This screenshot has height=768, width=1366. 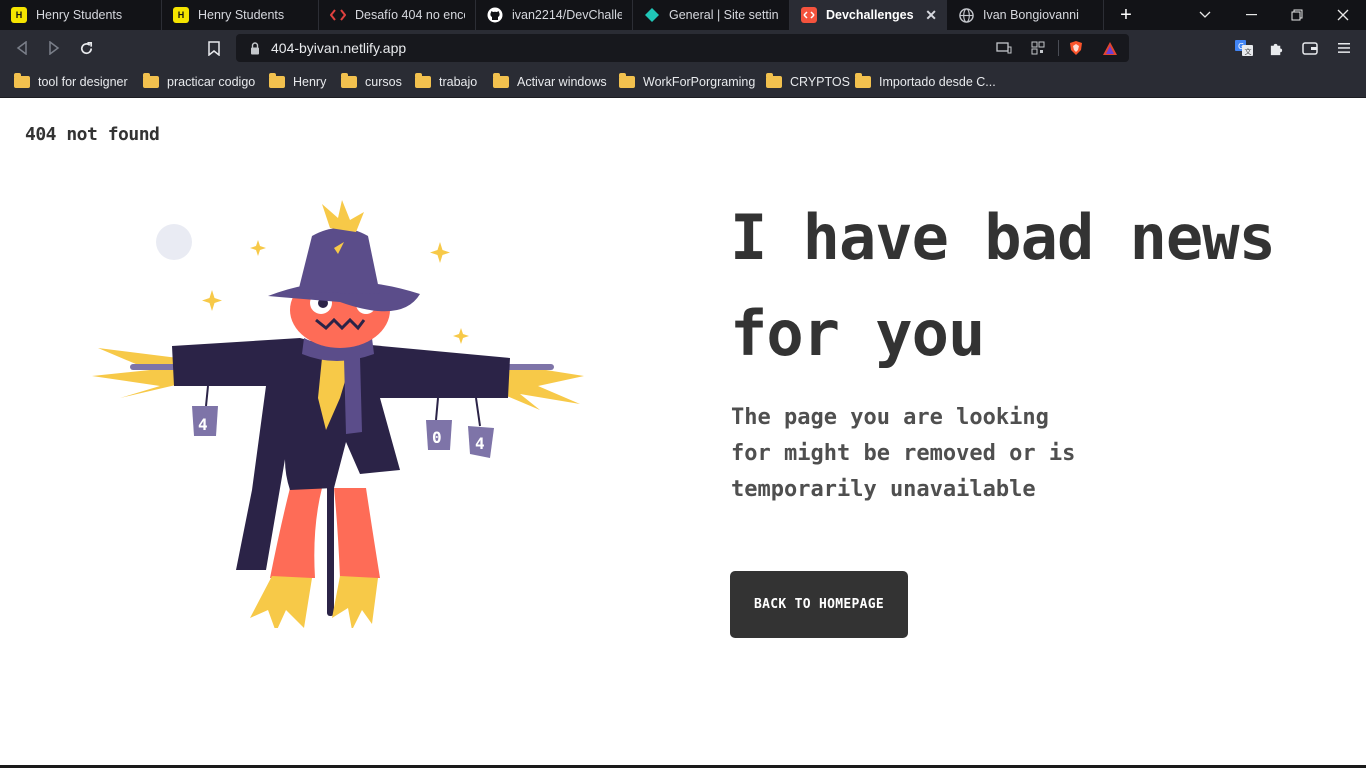 I want to click on lock-icon, so click(x=255, y=48).